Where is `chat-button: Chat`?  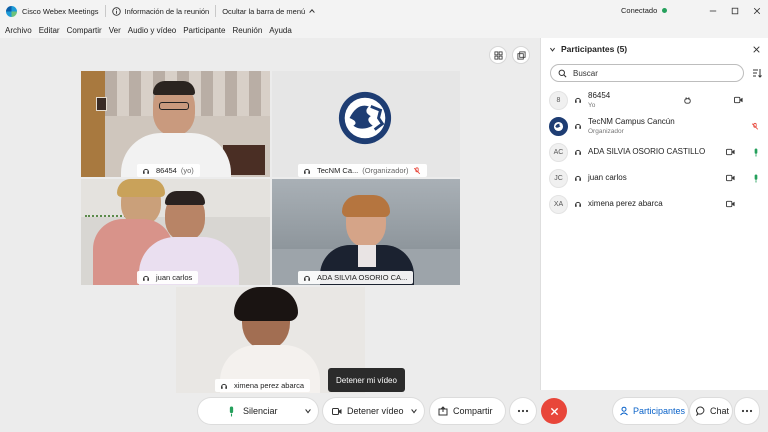 chat-button: Chat is located at coordinates (711, 411).